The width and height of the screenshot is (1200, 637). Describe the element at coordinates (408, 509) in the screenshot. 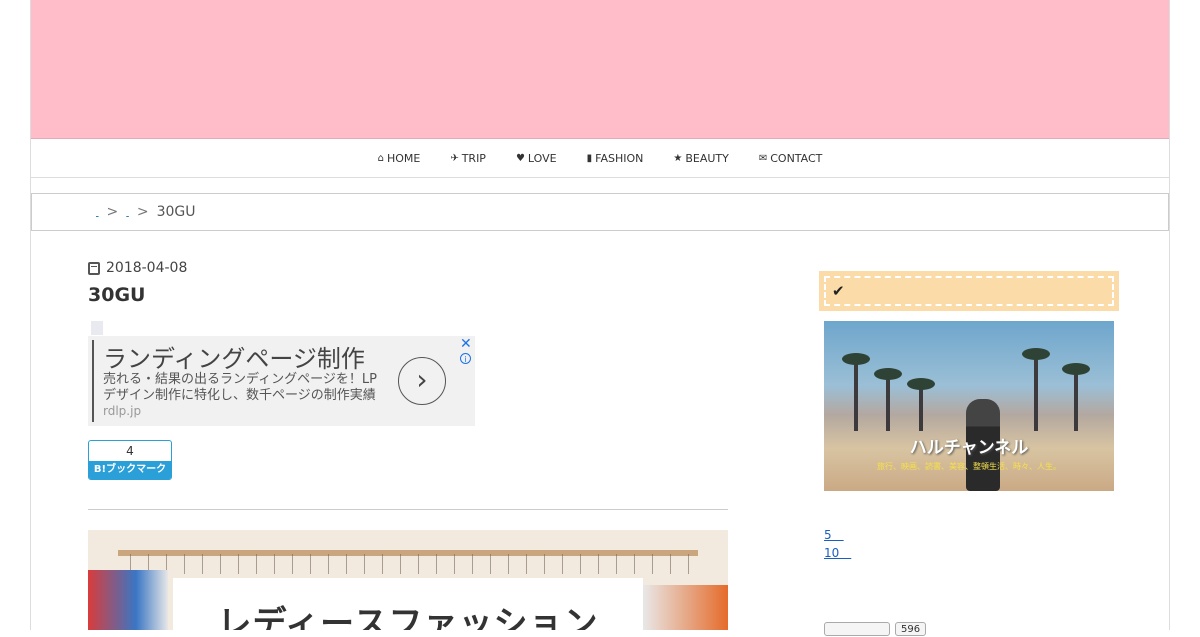

I see `divider` at that location.